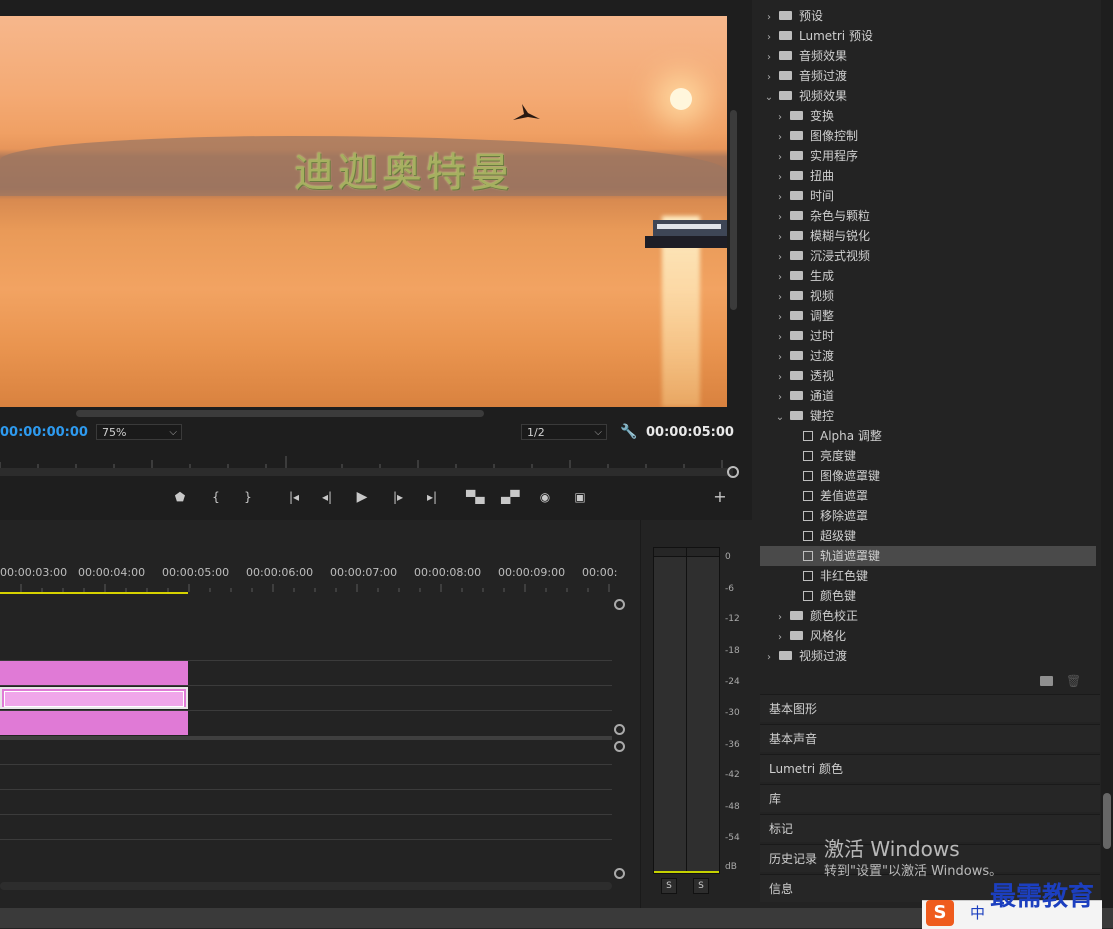 The image size is (1113, 929). What do you see at coordinates (928, 456) in the screenshot?
I see `effect-item: 亮度键` at bounding box center [928, 456].